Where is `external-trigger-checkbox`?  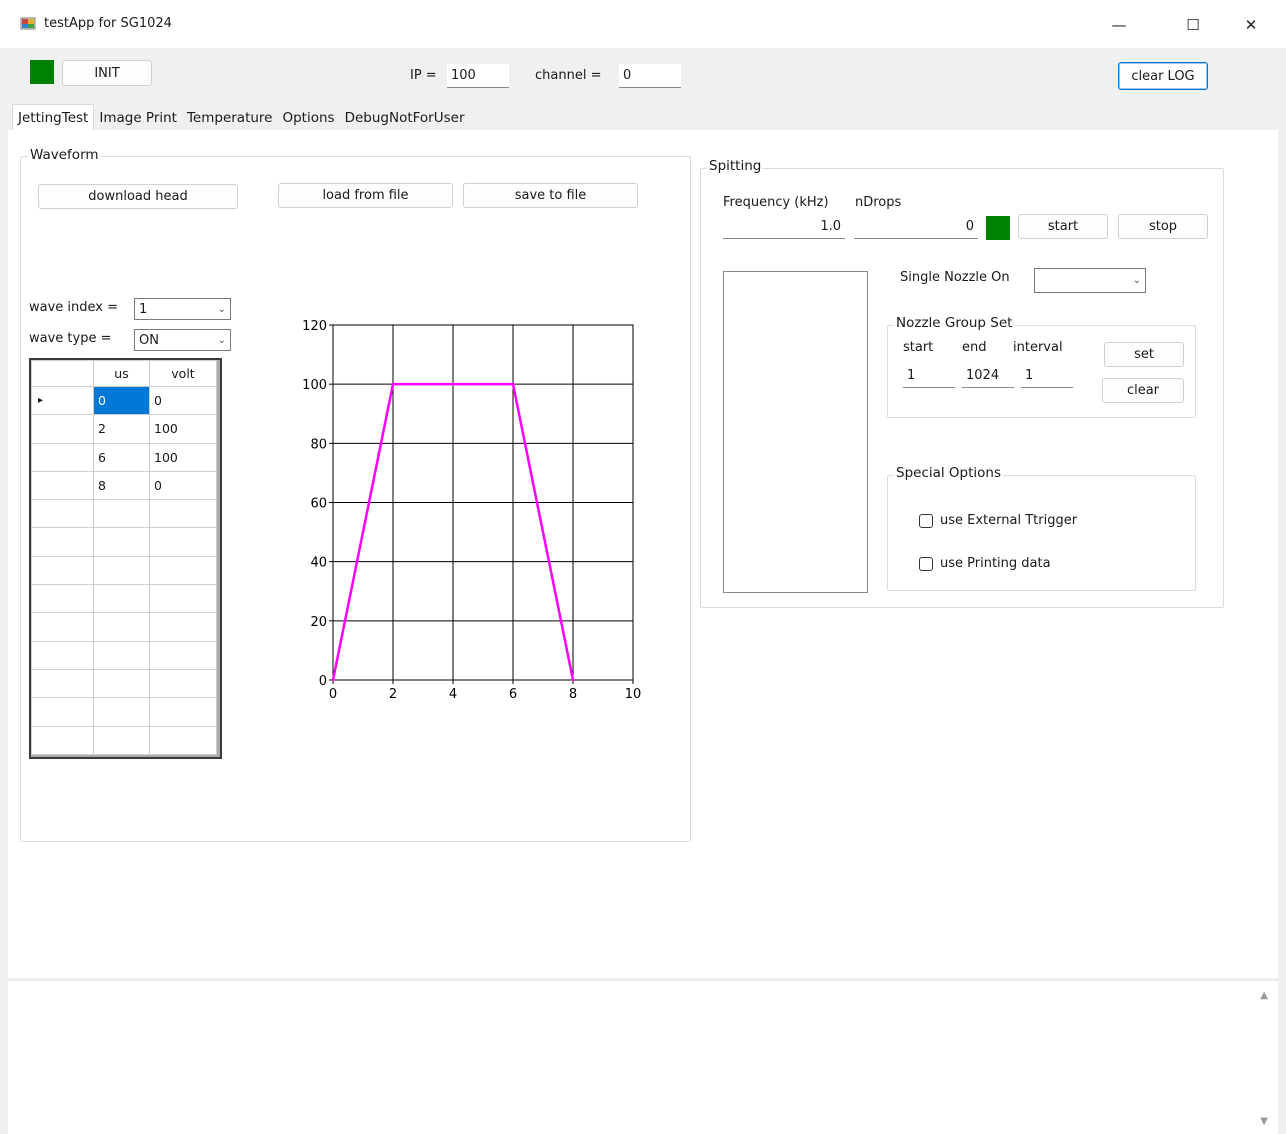
external-trigger-checkbox is located at coordinates (926, 520).